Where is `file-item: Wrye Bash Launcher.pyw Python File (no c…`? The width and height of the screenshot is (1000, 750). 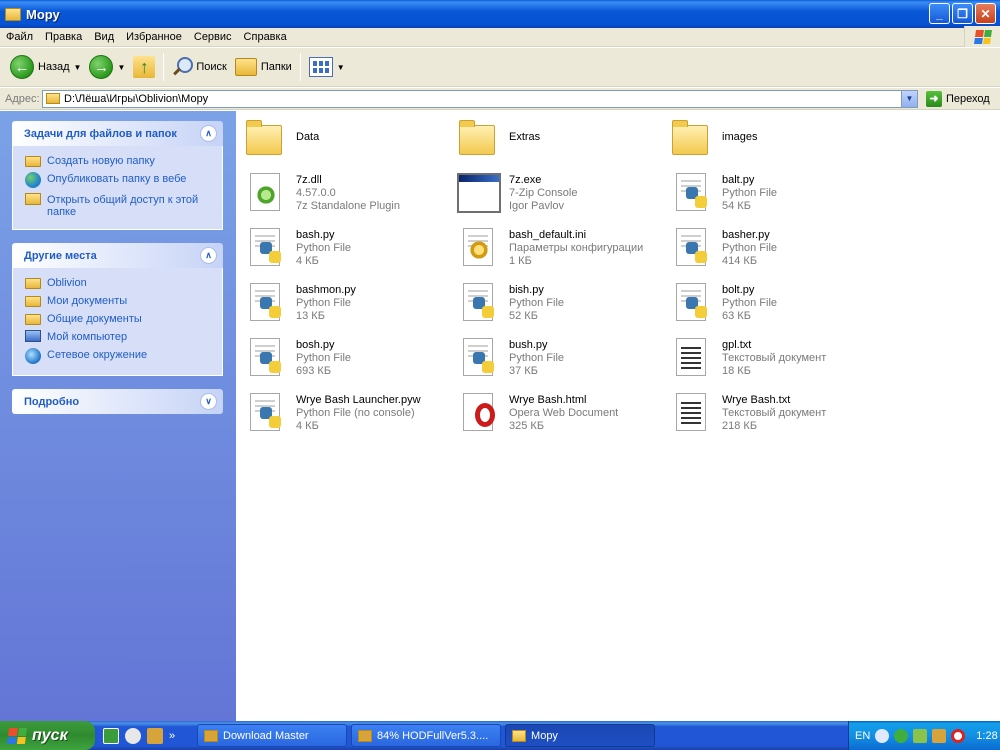
file-item: Wrye Bash Launcher.pyw Python File (no c… is located at coordinates (347, 415).